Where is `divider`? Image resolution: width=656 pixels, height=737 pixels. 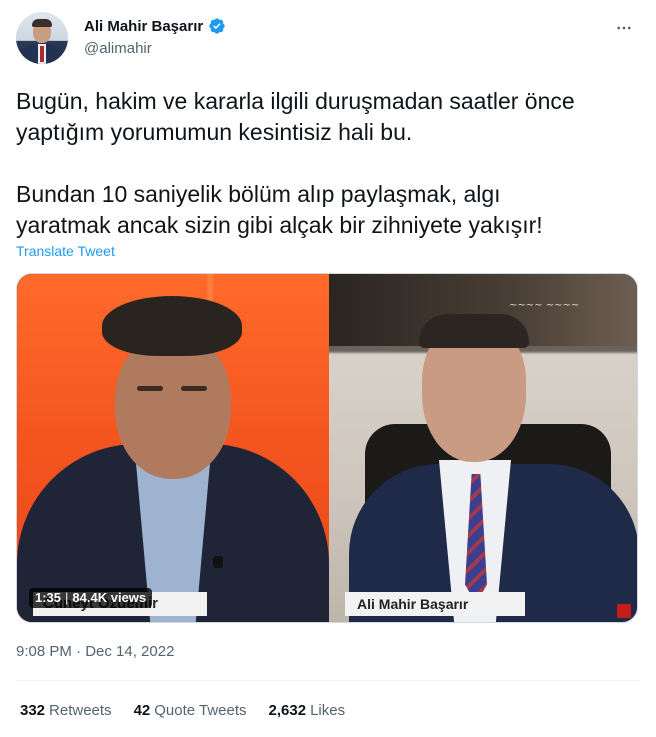
divider is located at coordinates (328, 680).